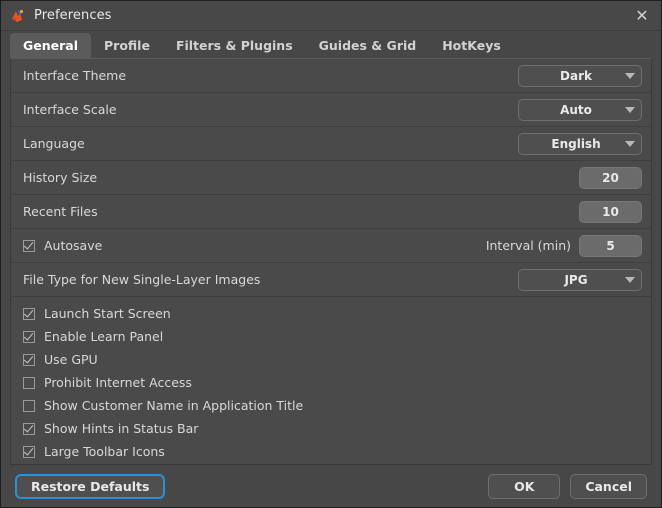  I want to click on checkbox-row-launch-start-screen: Launch Start Screen, so click(331, 313).